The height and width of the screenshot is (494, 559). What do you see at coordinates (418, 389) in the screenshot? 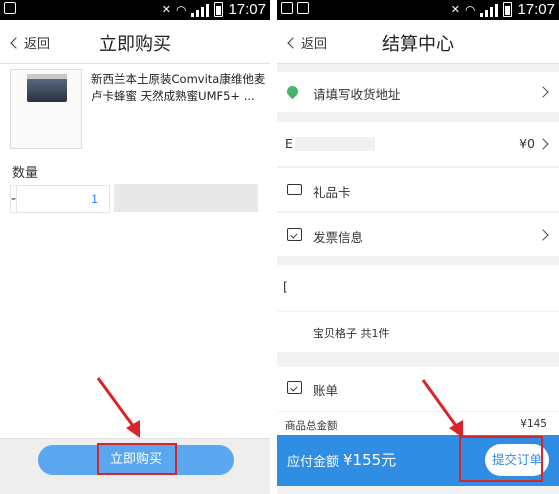
I see `bill-row: 账单` at bounding box center [418, 389].